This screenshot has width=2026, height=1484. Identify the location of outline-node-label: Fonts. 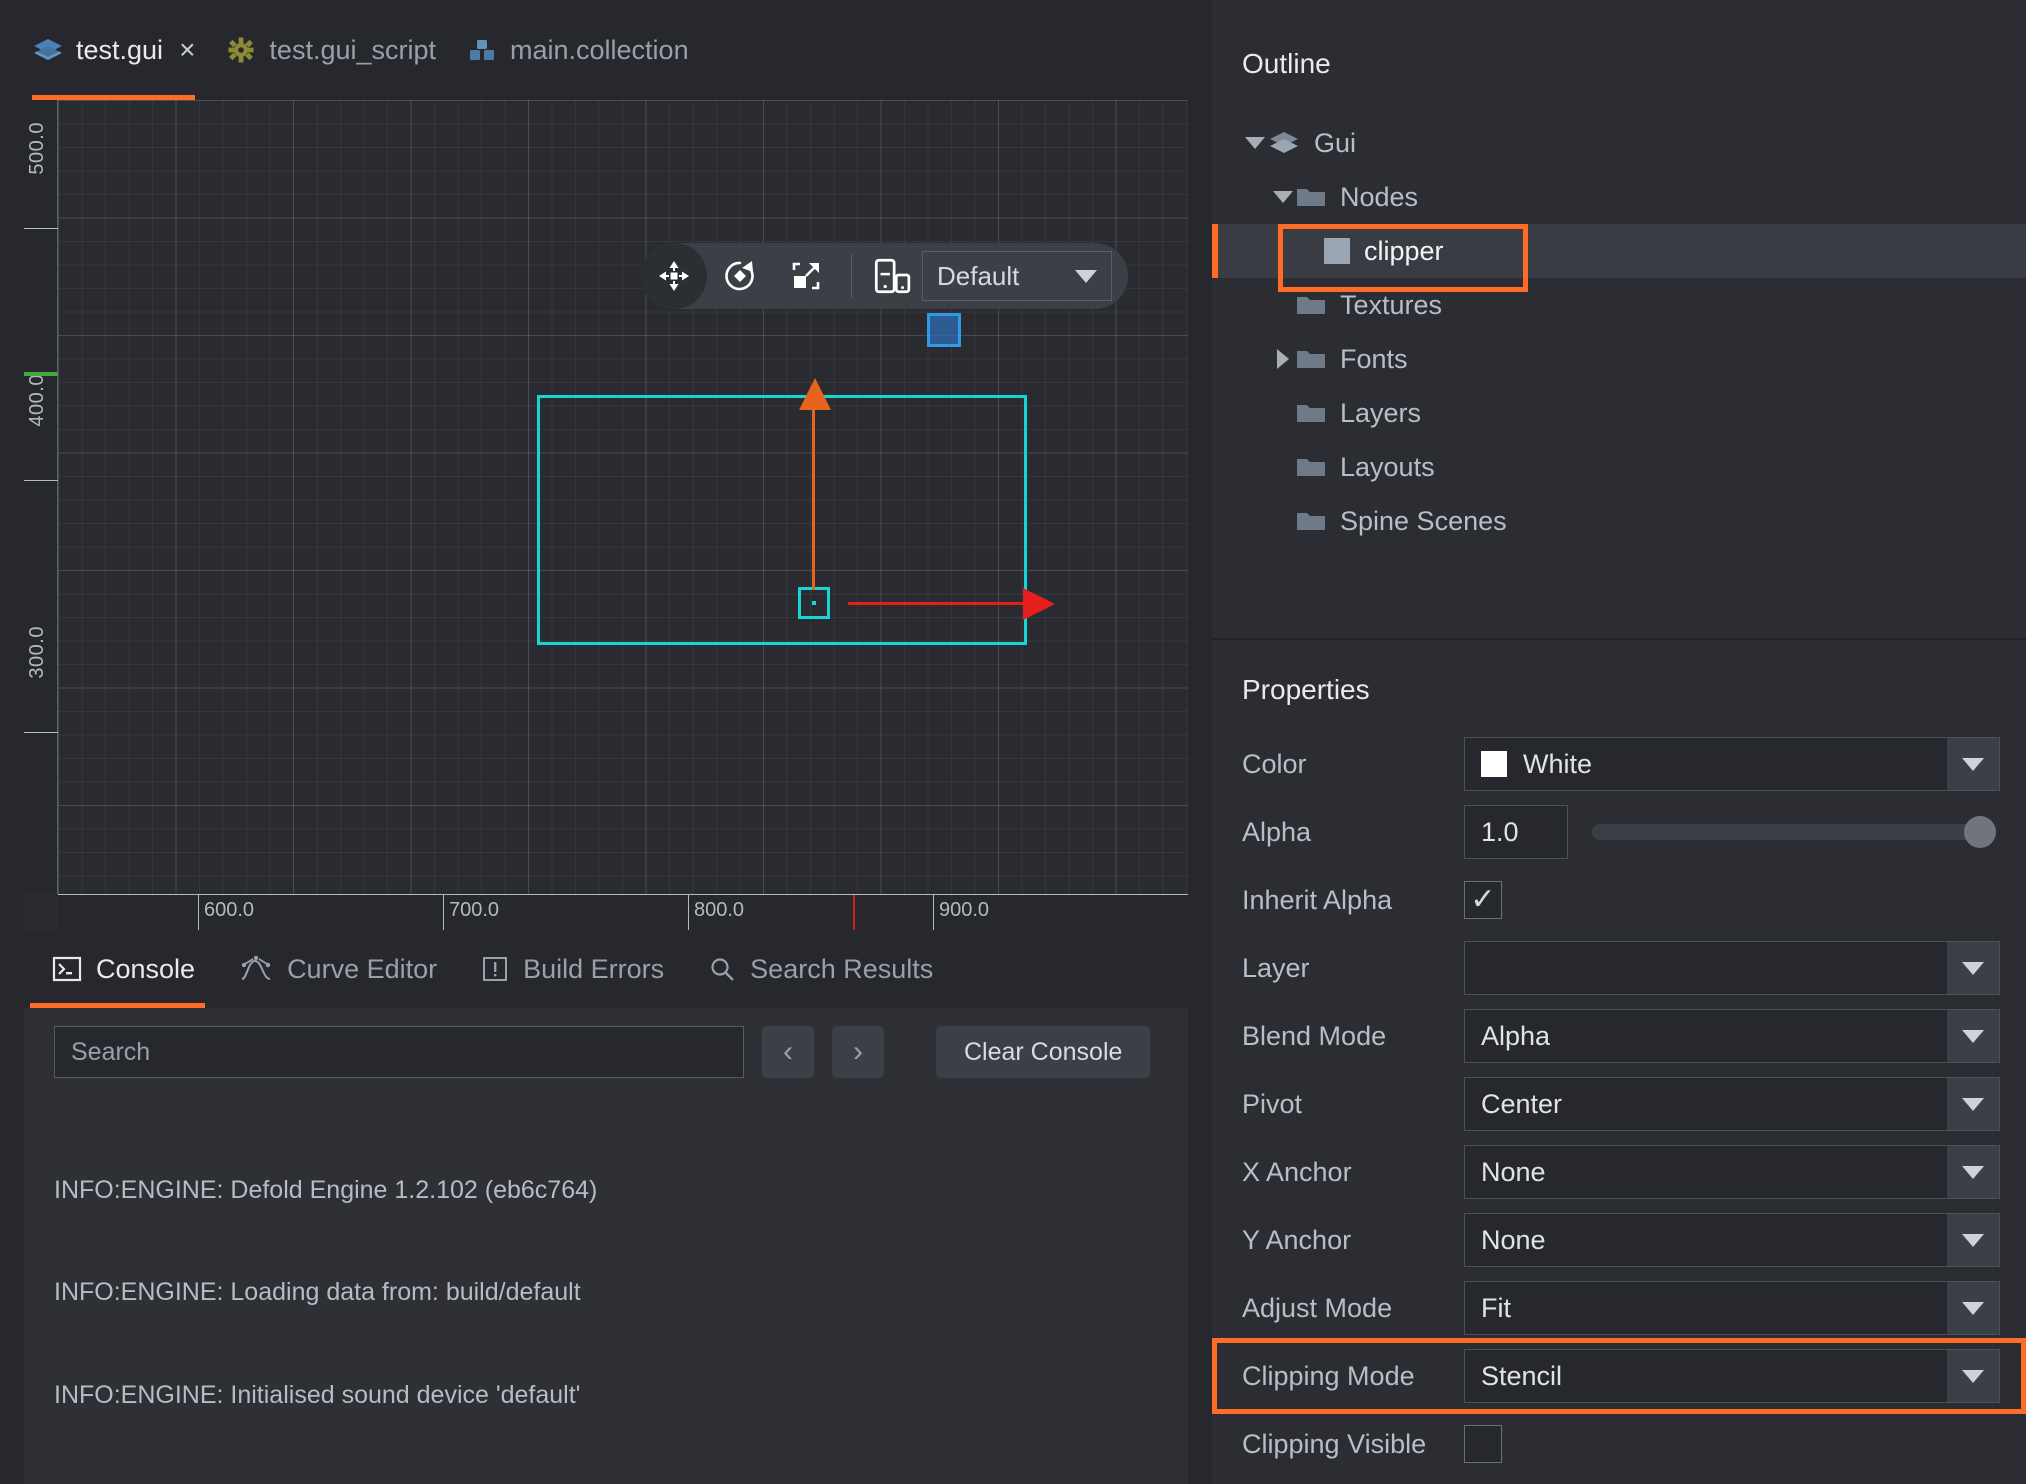
(1374, 358).